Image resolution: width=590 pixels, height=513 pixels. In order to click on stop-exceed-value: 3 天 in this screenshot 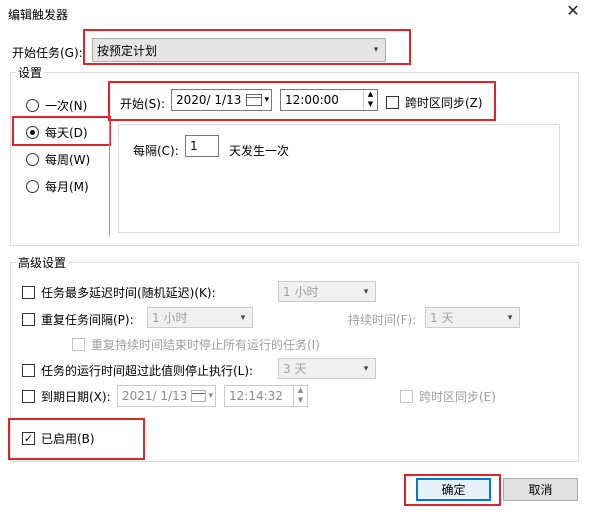, I will do `click(295, 369)`.